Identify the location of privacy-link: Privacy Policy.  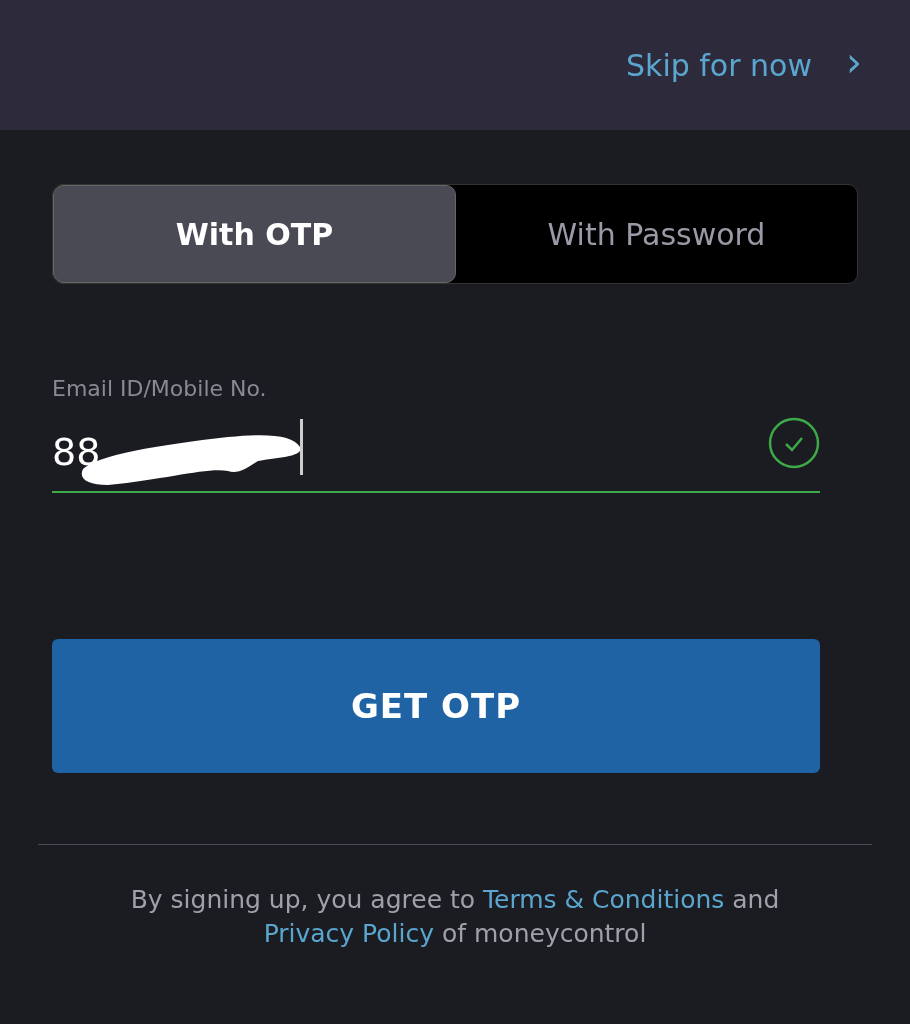
(348, 933).